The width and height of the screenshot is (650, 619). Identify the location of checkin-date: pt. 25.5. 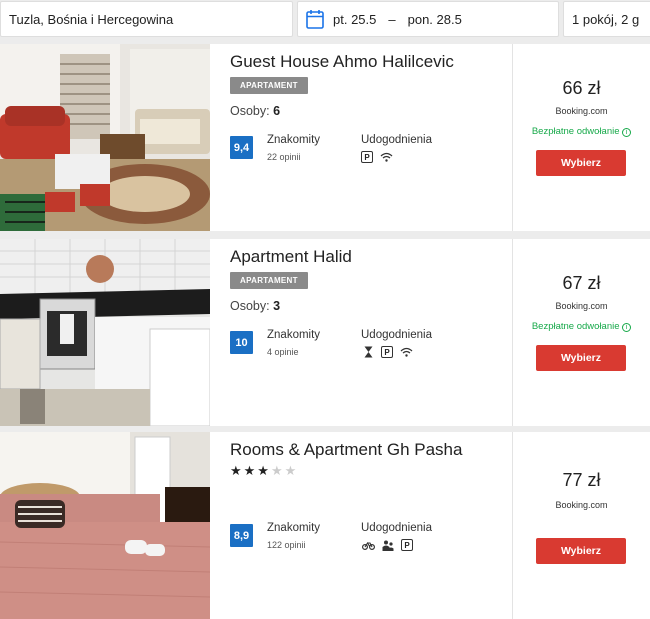
(355, 19).